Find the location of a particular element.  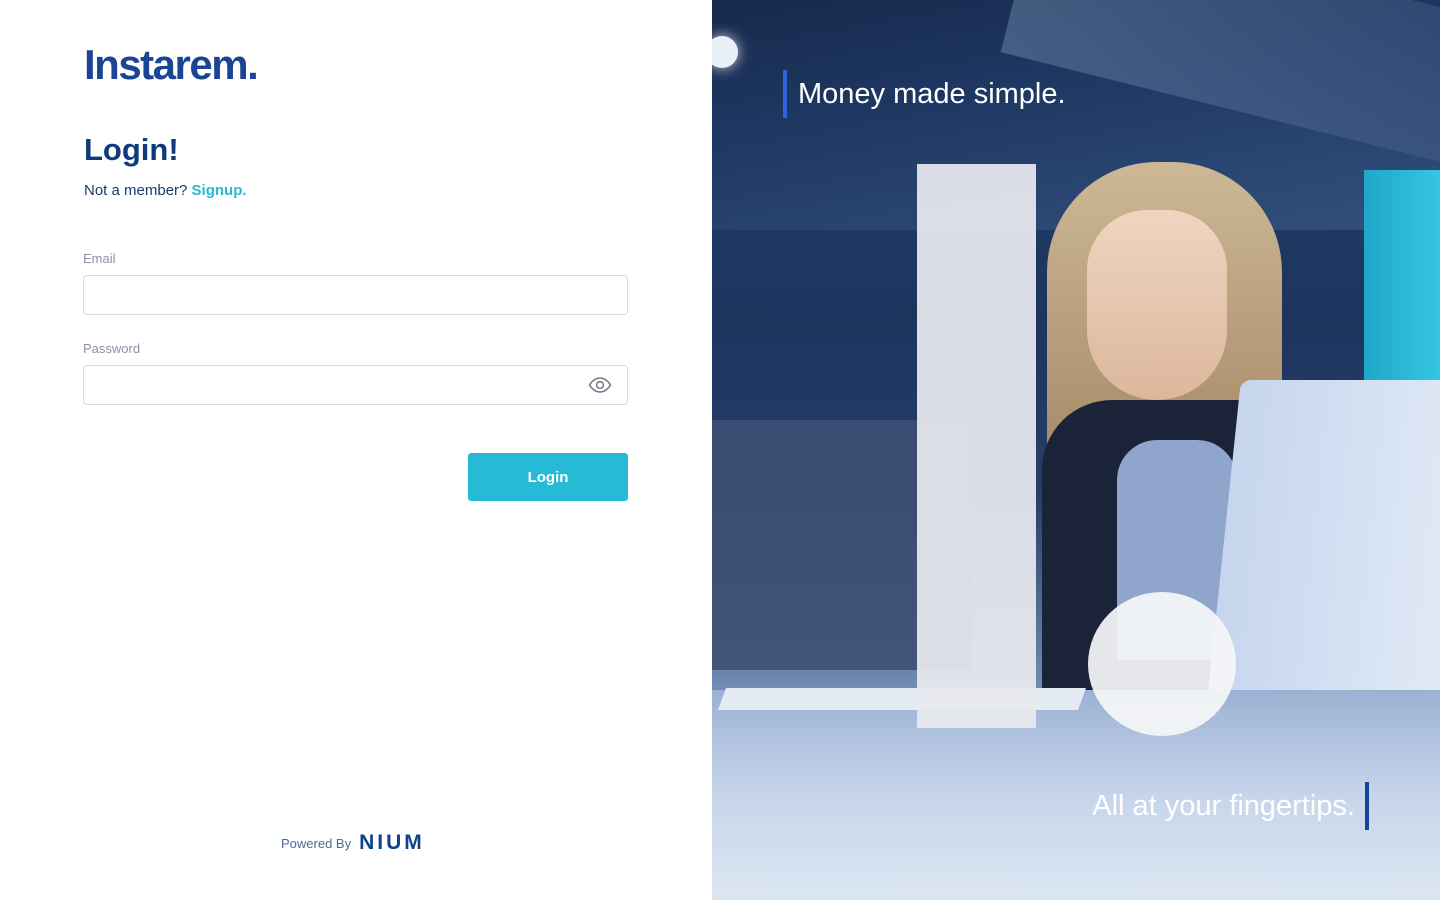

nium-logo: NIUM is located at coordinates (392, 842).